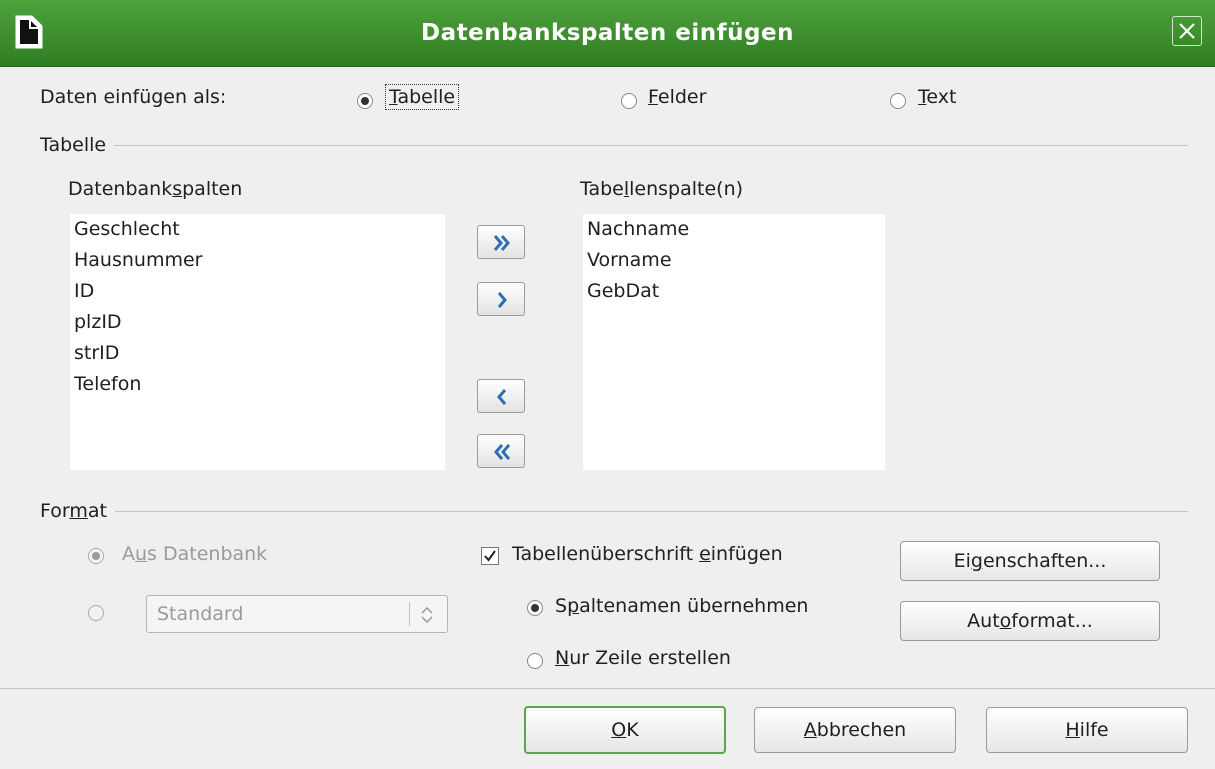 The height and width of the screenshot is (769, 1215). I want to click on table-columns-header: Tabellenspalte(n), so click(662, 189).